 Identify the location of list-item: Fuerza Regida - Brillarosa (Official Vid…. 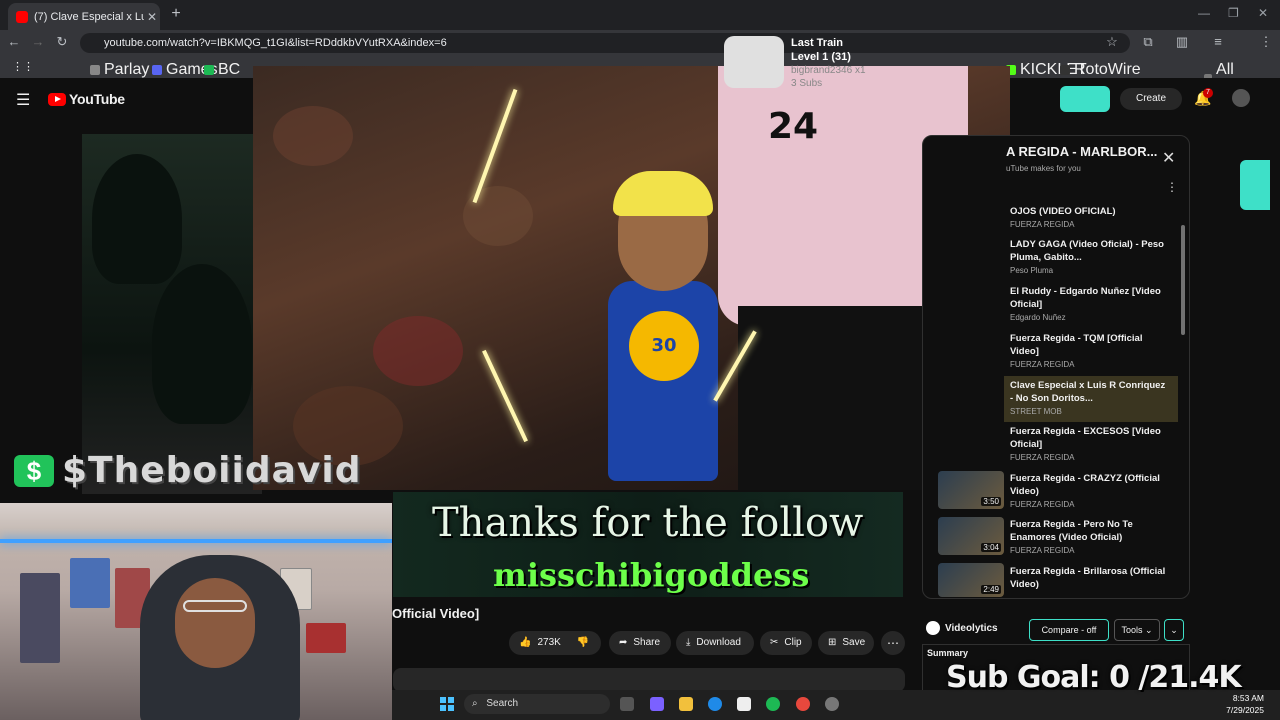
(1090, 578).